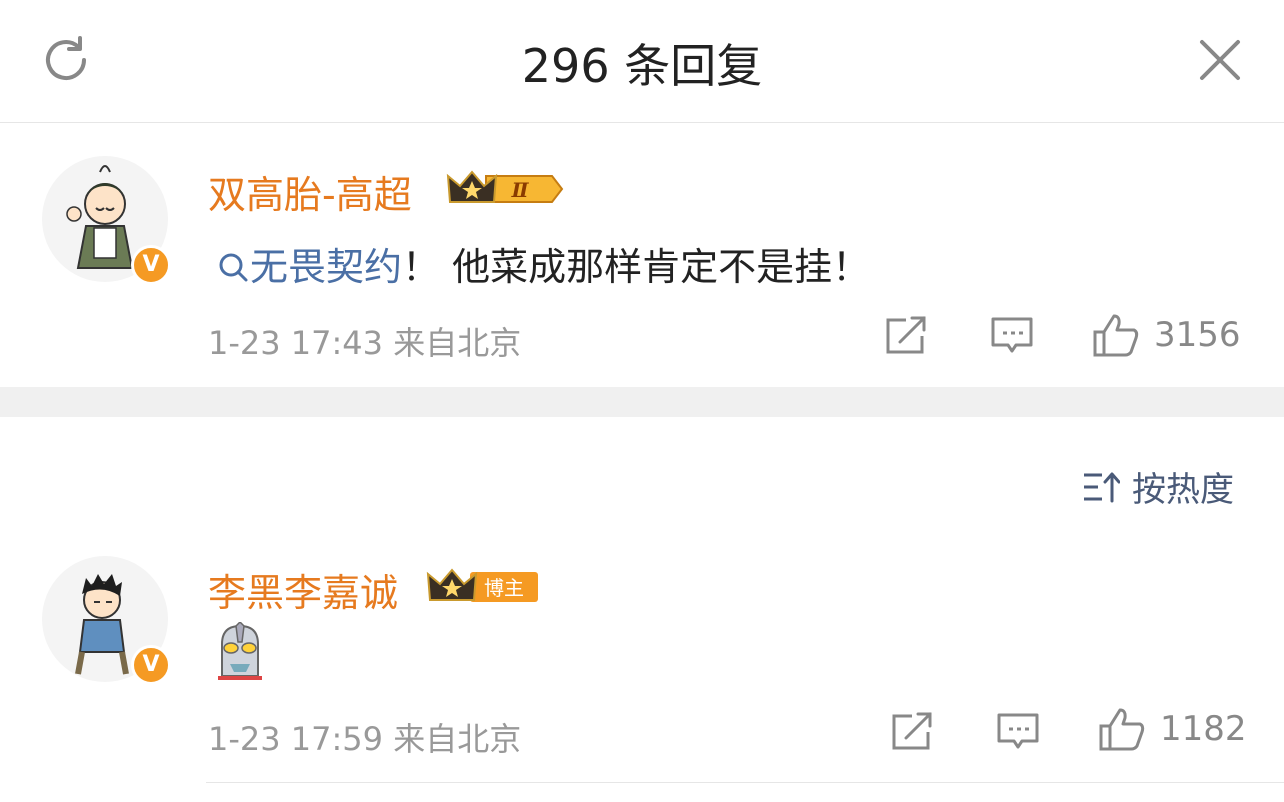  What do you see at coordinates (520, 190) in the screenshot?
I see `level-badge-label: Ⅱ` at bounding box center [520, 190].